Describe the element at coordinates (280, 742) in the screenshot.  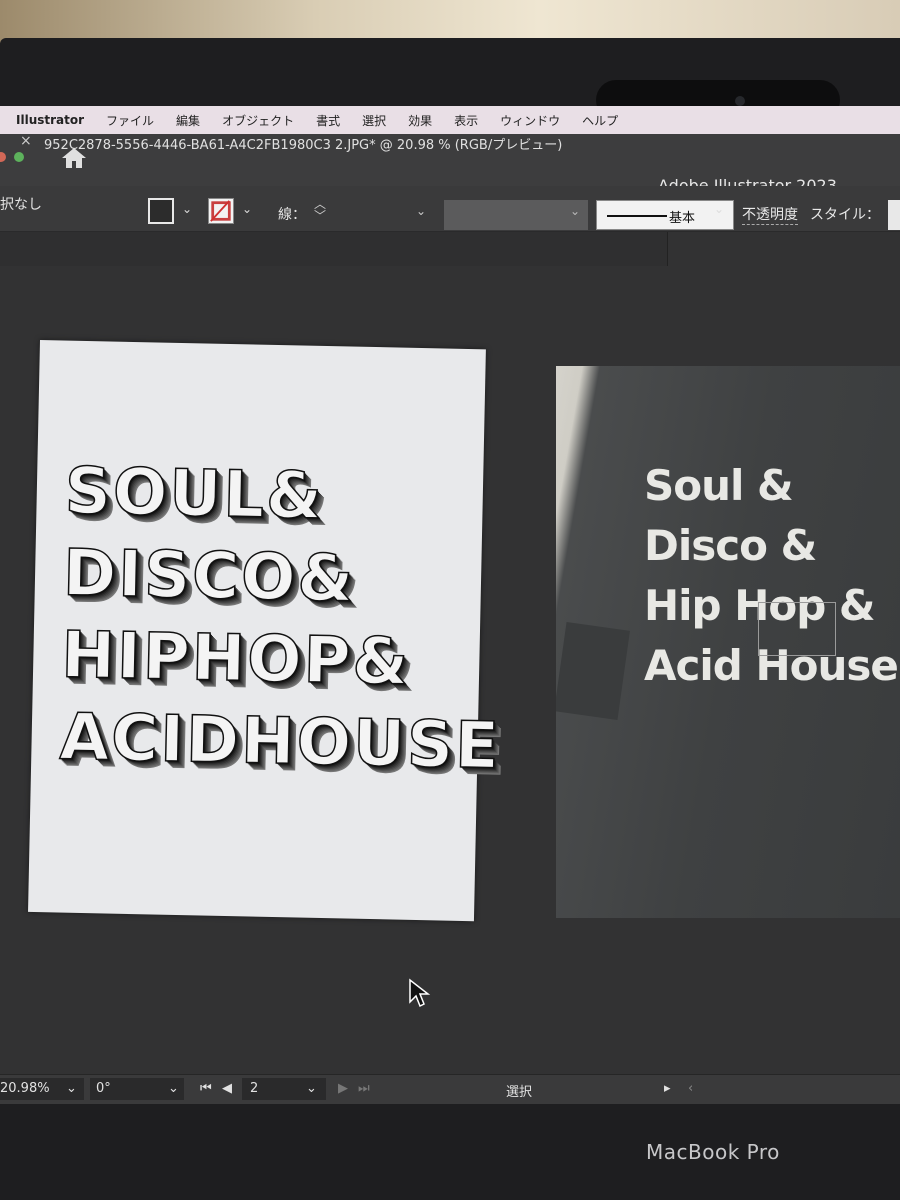
I see `art-line: ACIDHOUSE` at that location.